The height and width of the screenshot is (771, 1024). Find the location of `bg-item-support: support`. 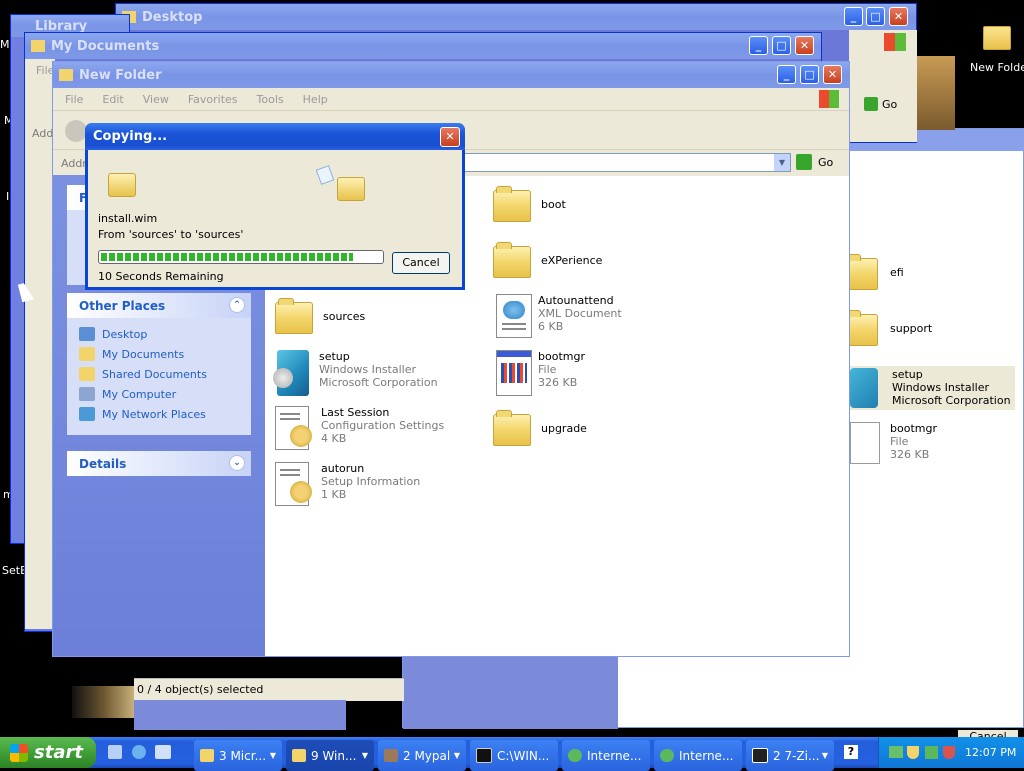

bg-item-support: support is located at coordinates (887, 328).